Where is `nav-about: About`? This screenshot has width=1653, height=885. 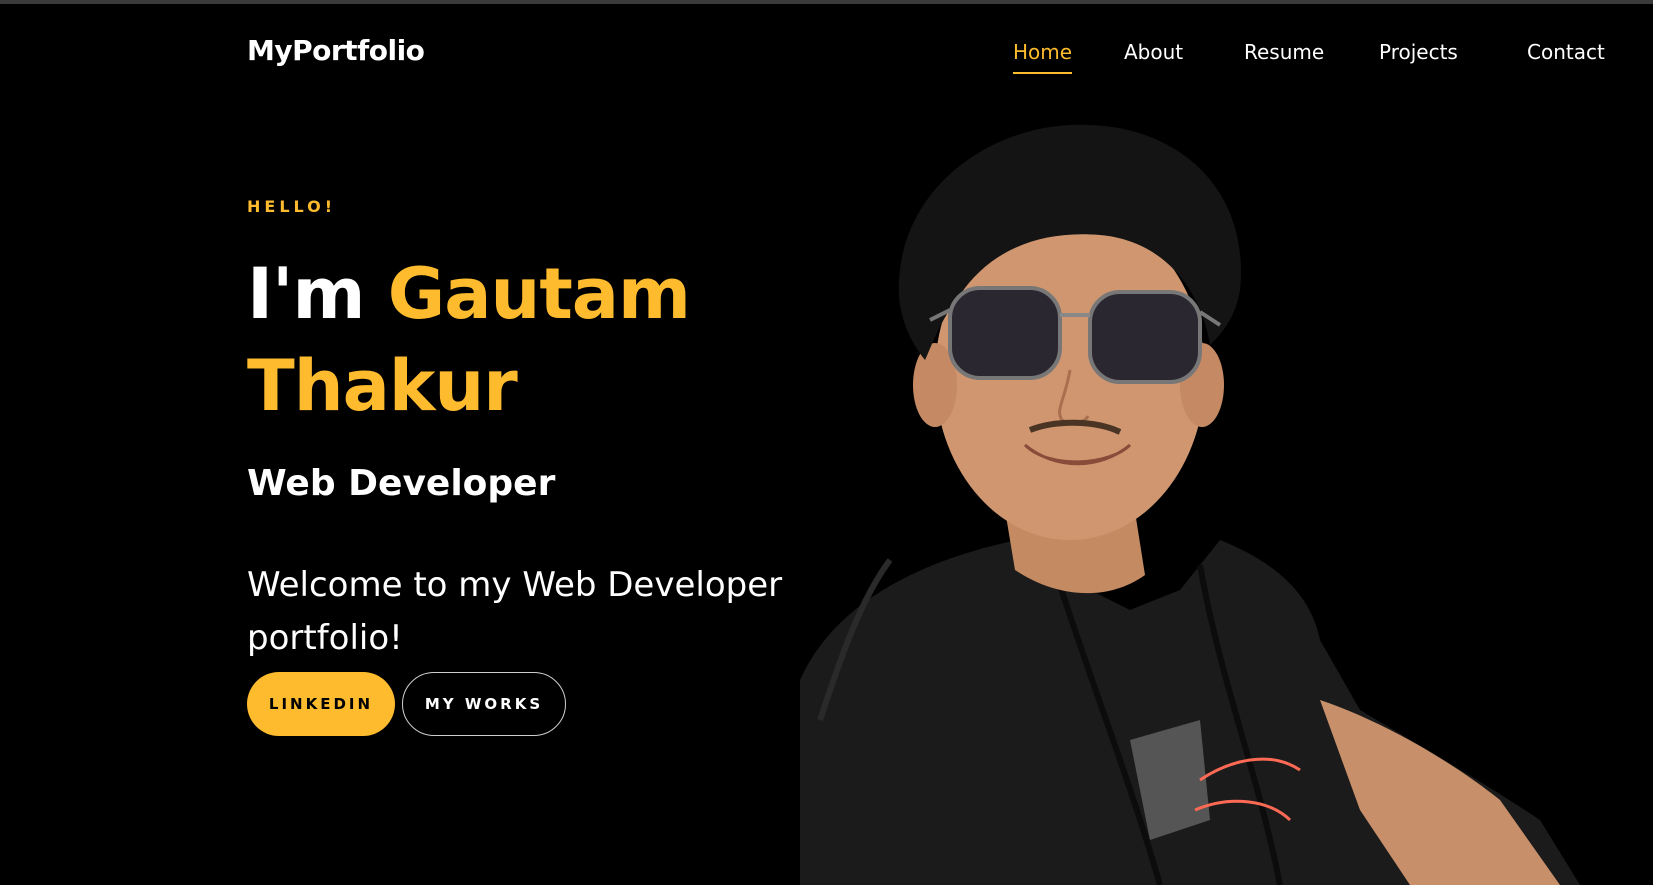 nav-about: About is located at coordinates (1153, 56).